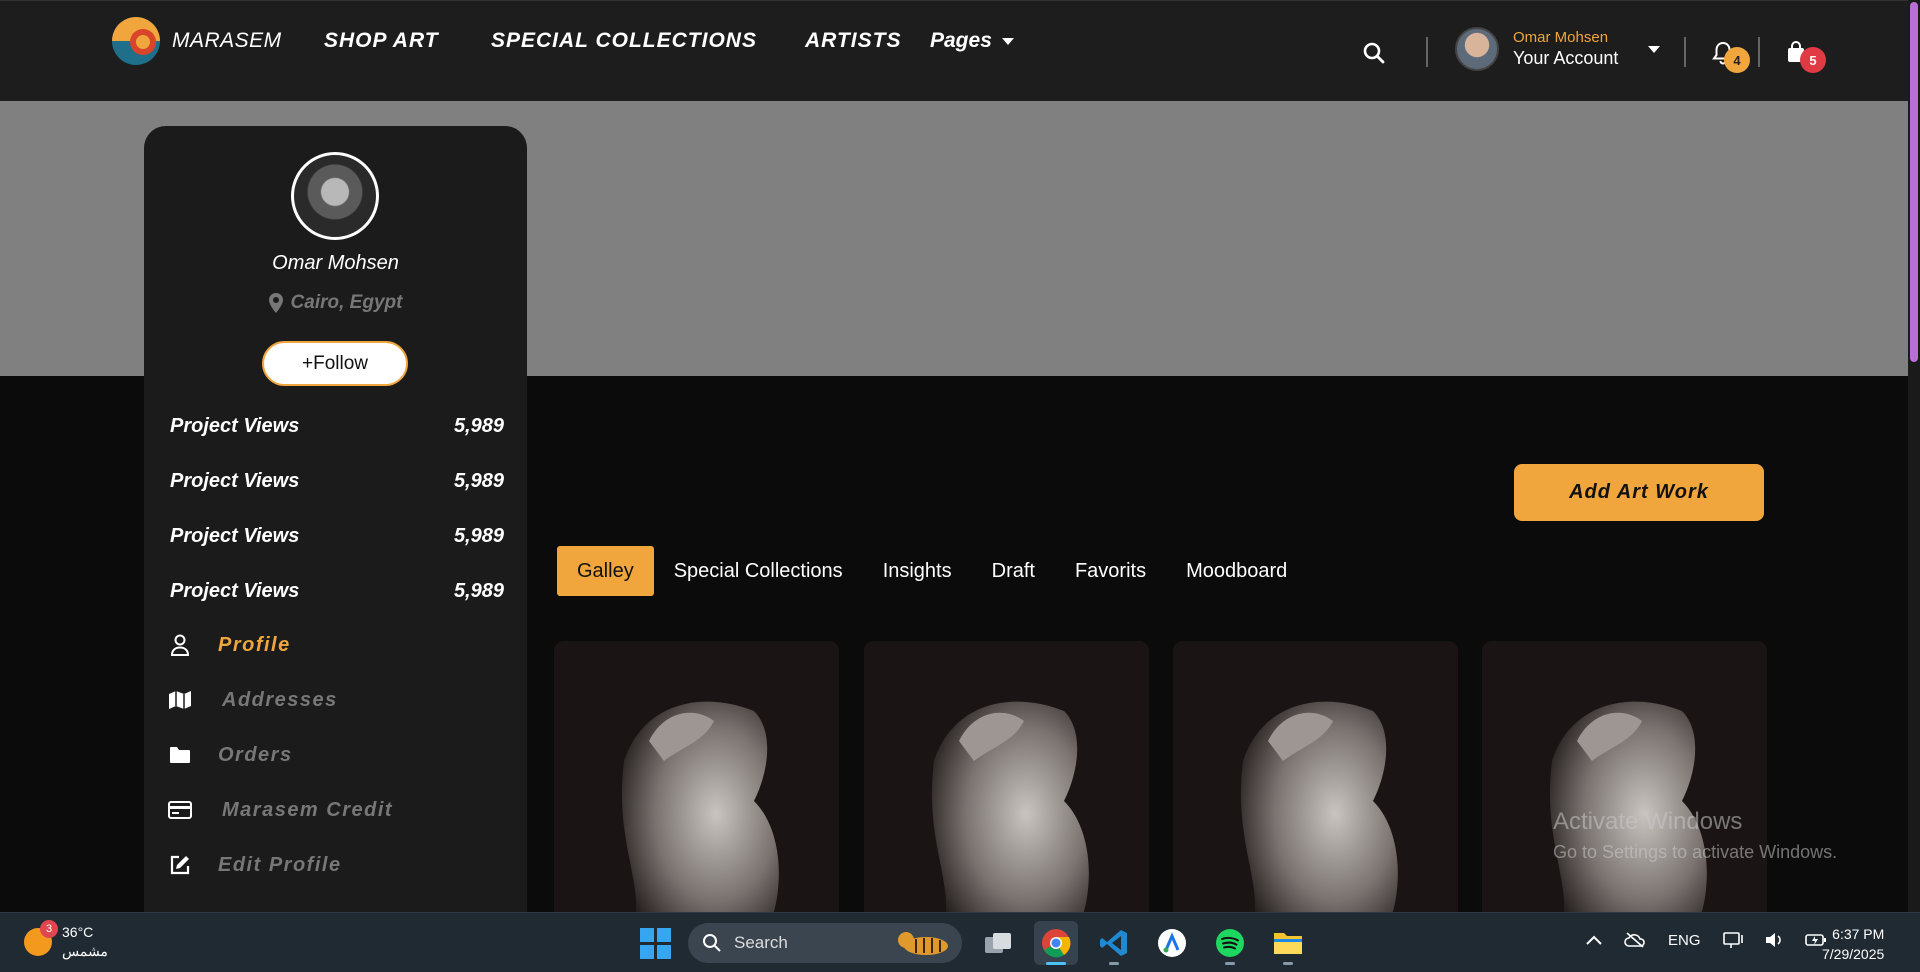  What do you see at coordinates (1013, 571) in the screenshot?
I see `tab-draft: Draft` at bounding box center [1013, 571].